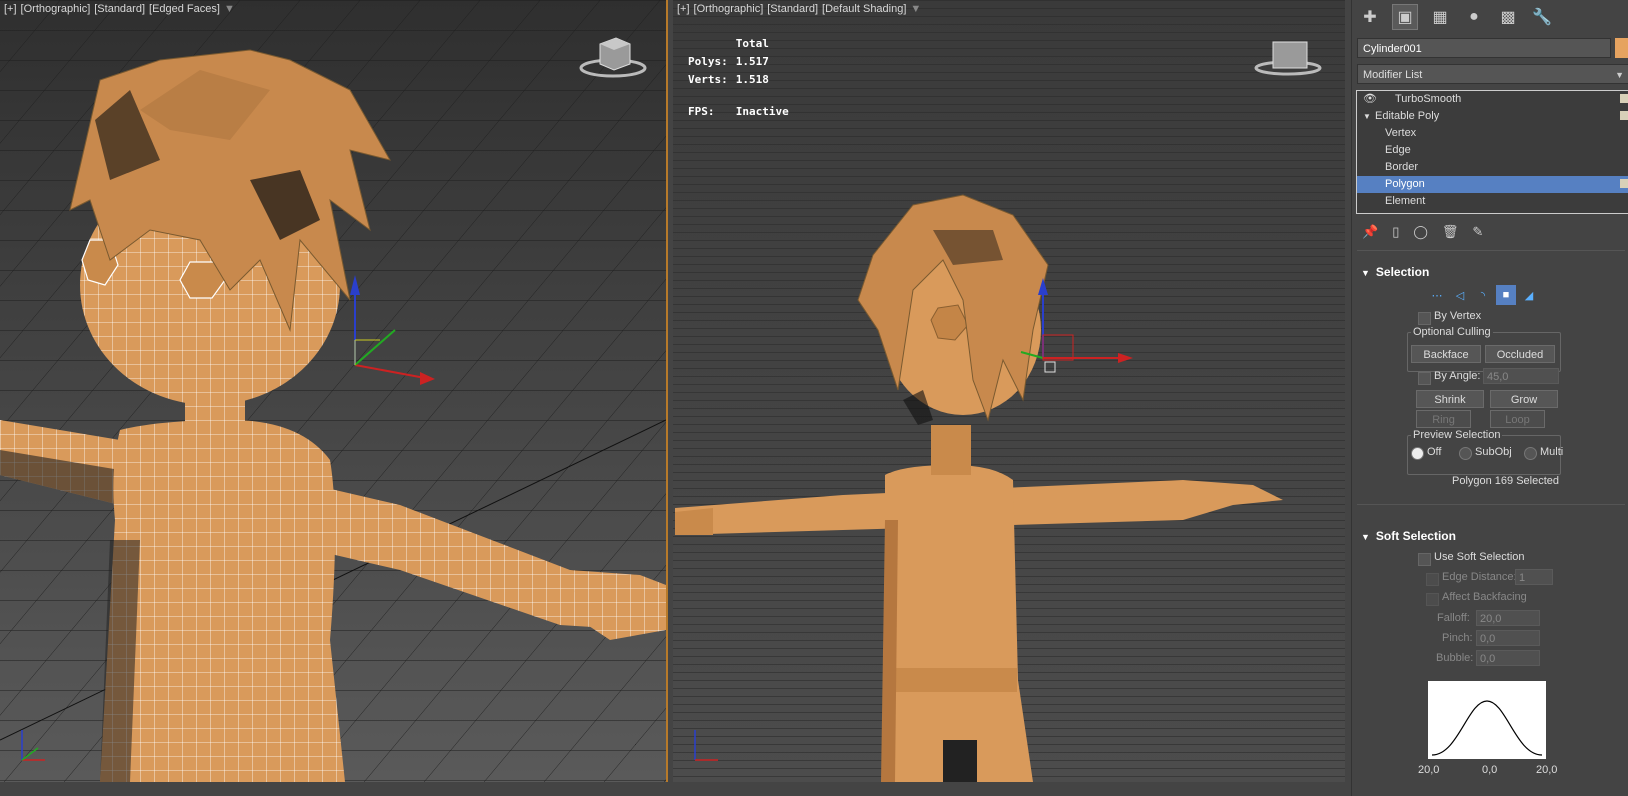  What do you see at coordinates (1492, 116) in the screenshot?
I see `stack-item-editable-poly: ▼ Editable Poly` at bounding box center [1492, 116].